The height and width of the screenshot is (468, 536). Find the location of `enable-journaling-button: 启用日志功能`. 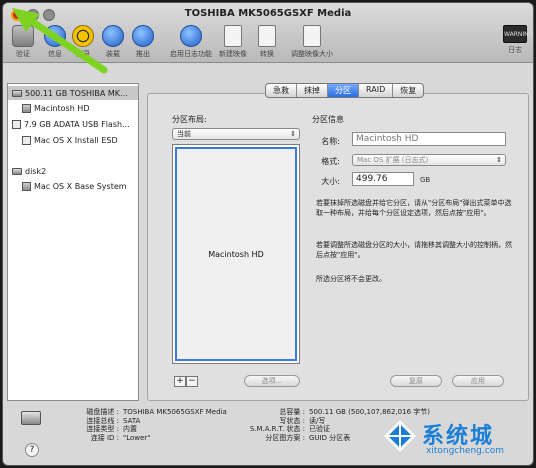

enable-journaling-button: 启用日志功能 is located at coordinates (191, 42).